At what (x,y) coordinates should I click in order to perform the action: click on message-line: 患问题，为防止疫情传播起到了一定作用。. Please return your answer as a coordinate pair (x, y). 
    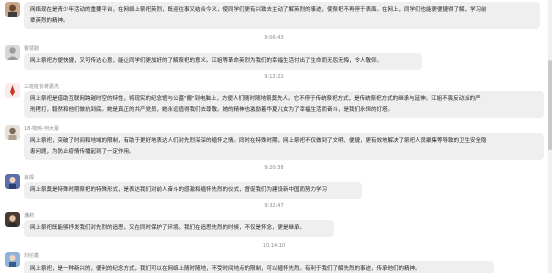
    Looking at the image, I should click on (82, 151).